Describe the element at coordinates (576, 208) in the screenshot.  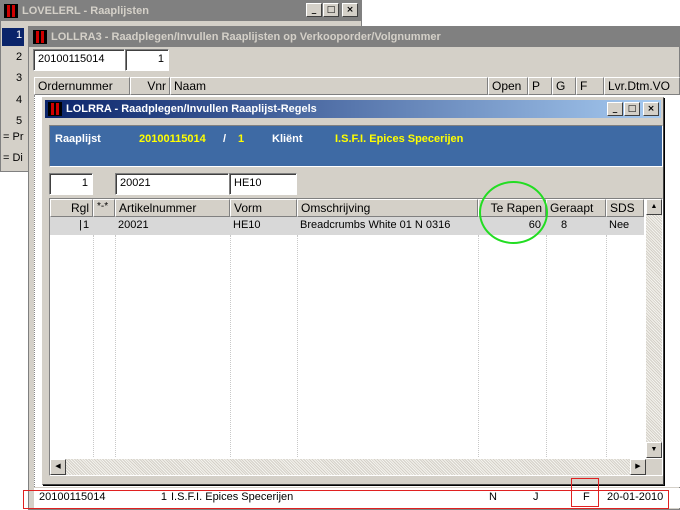
I see `col-geraapt: Geraapt` at that location.